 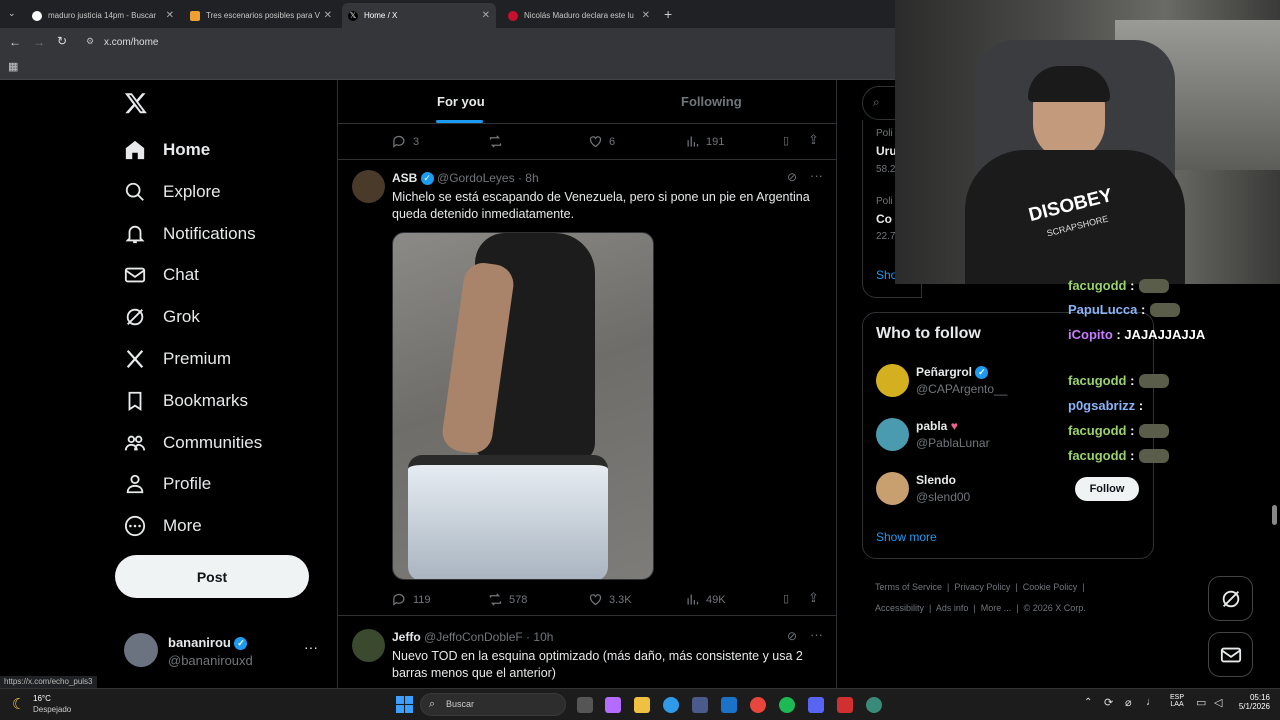 What do you see at coordinates (261, 15) in the screenshot?
I see `tab-2: Tres escenarios posibles para V ✕` at bounding box center [261, 15].